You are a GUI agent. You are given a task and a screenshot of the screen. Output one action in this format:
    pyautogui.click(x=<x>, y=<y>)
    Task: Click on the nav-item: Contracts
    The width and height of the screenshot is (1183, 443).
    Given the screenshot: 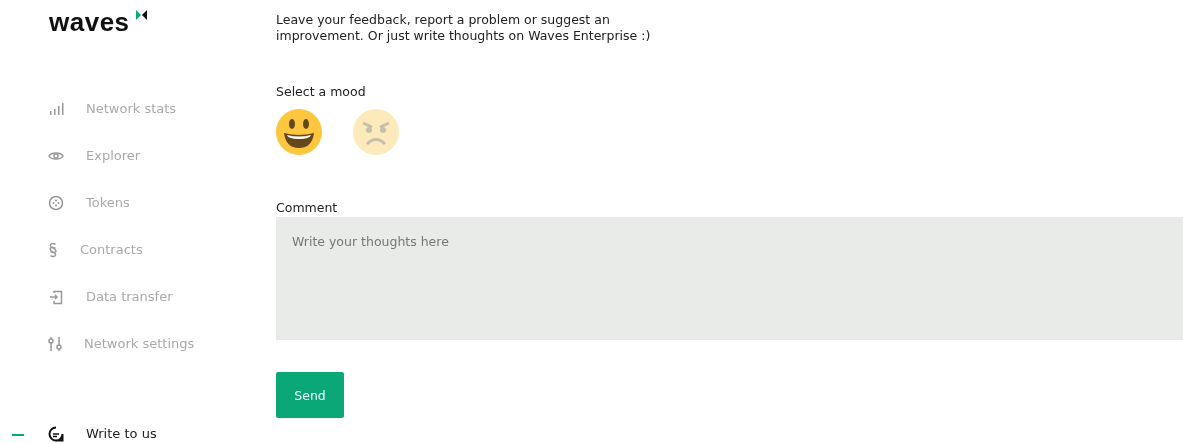 What is the action you would take?
    pyautogui.click(x=138, y=249)
    